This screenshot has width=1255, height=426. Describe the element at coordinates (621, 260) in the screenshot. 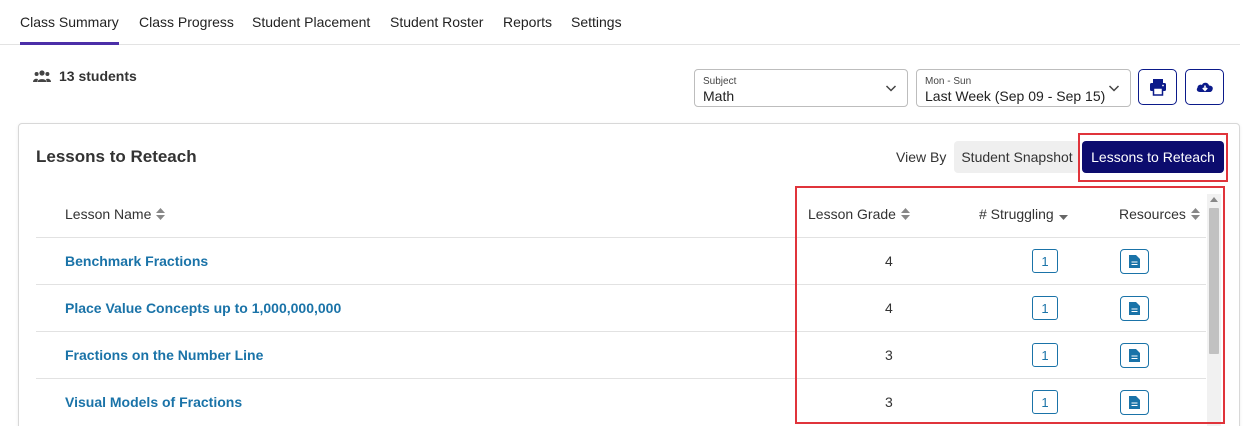

I see `table-row: Benchmark Fractions 4 1` at that location.